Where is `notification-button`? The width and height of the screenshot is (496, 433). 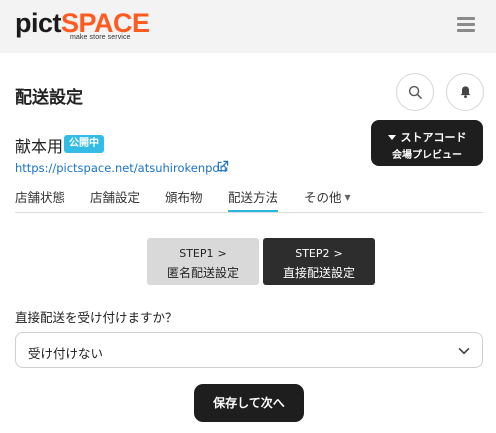
notification-button is located at coordinates (465, 92).